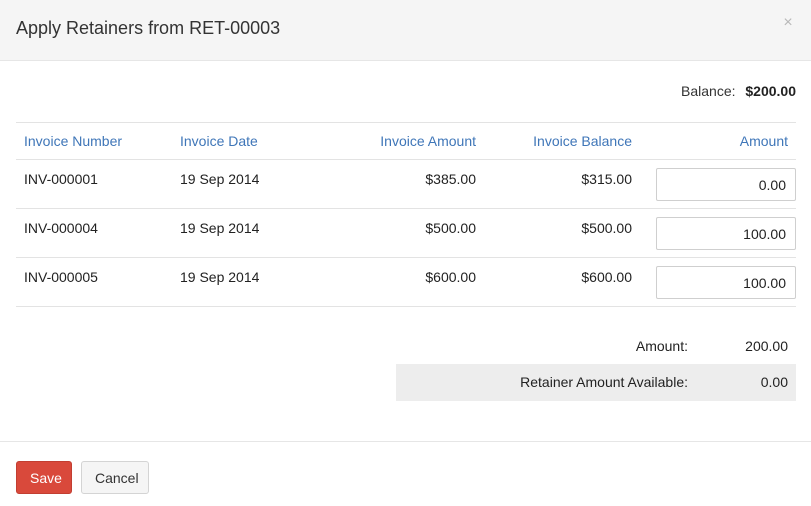  What do you see at coordinates (774, 382) in the screenshot?
I see `retainer-available-value: 0.00` at bounding box center [774, 382].